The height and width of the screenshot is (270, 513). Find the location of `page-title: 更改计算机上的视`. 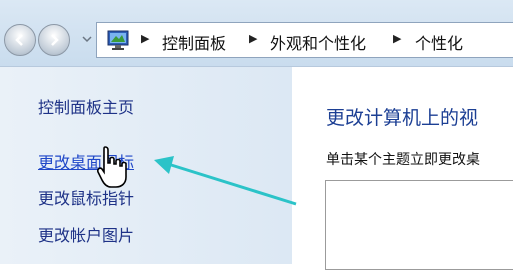

page-title: 更改计算机上的视 is located at coordinates (402, 118).